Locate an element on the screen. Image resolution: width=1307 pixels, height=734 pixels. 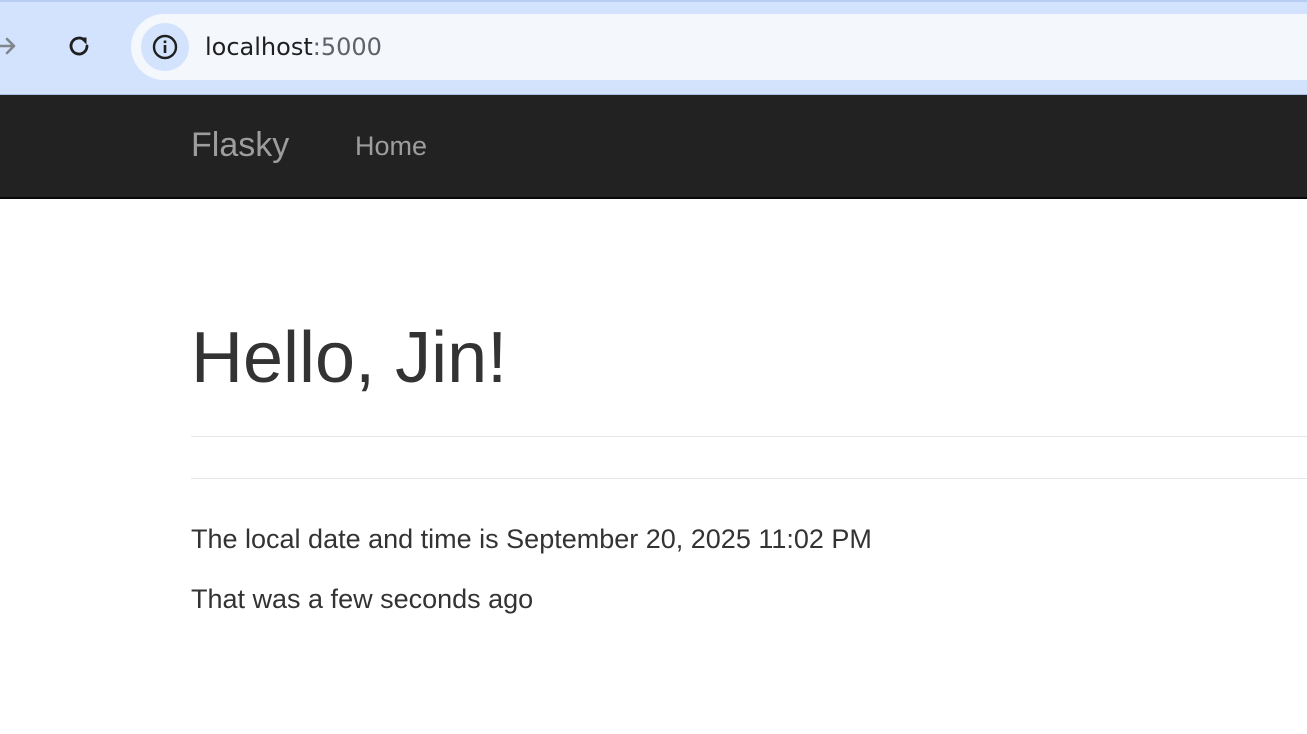
url-text: localhost:5000 is located at coordinates (293, 47).